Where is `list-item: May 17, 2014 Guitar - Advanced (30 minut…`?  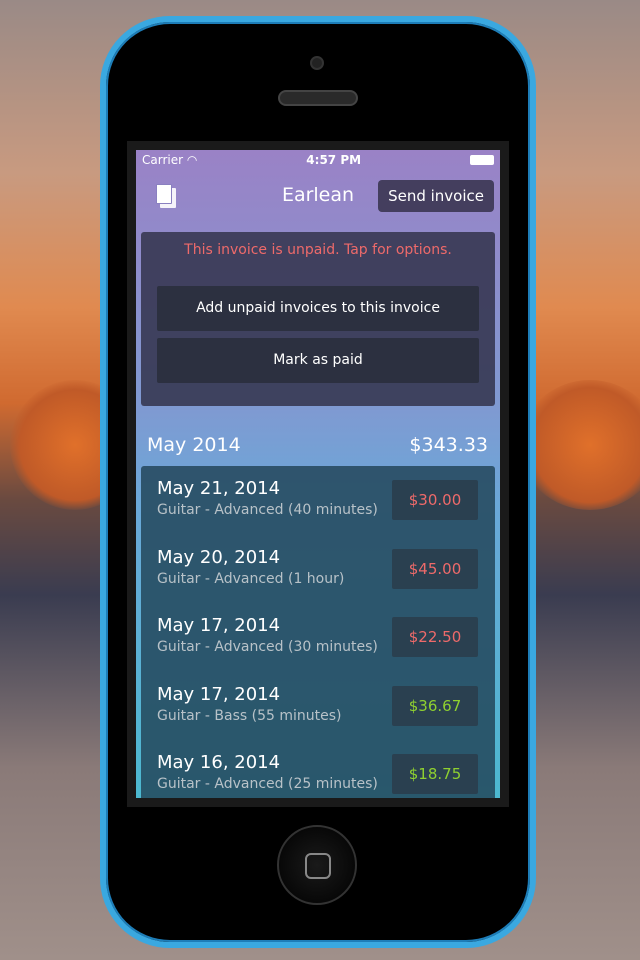
list-item: May 17, 2014 Guitar - Advanced (30 minut… is located at coordinates (318, 641).